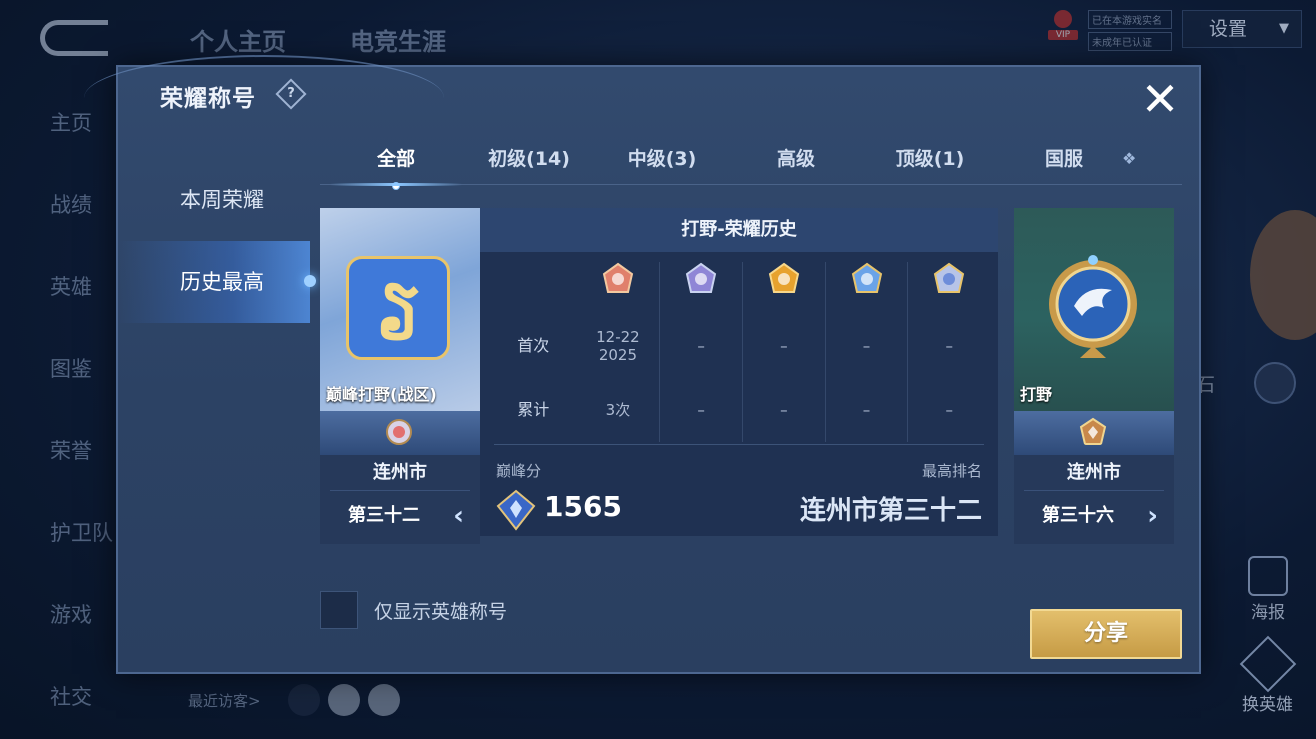 This screenshot has height=739, width=1316. Describe the element at coordinates (396, 163) in the screenshot. I see `tab-all: 全部` at that location.